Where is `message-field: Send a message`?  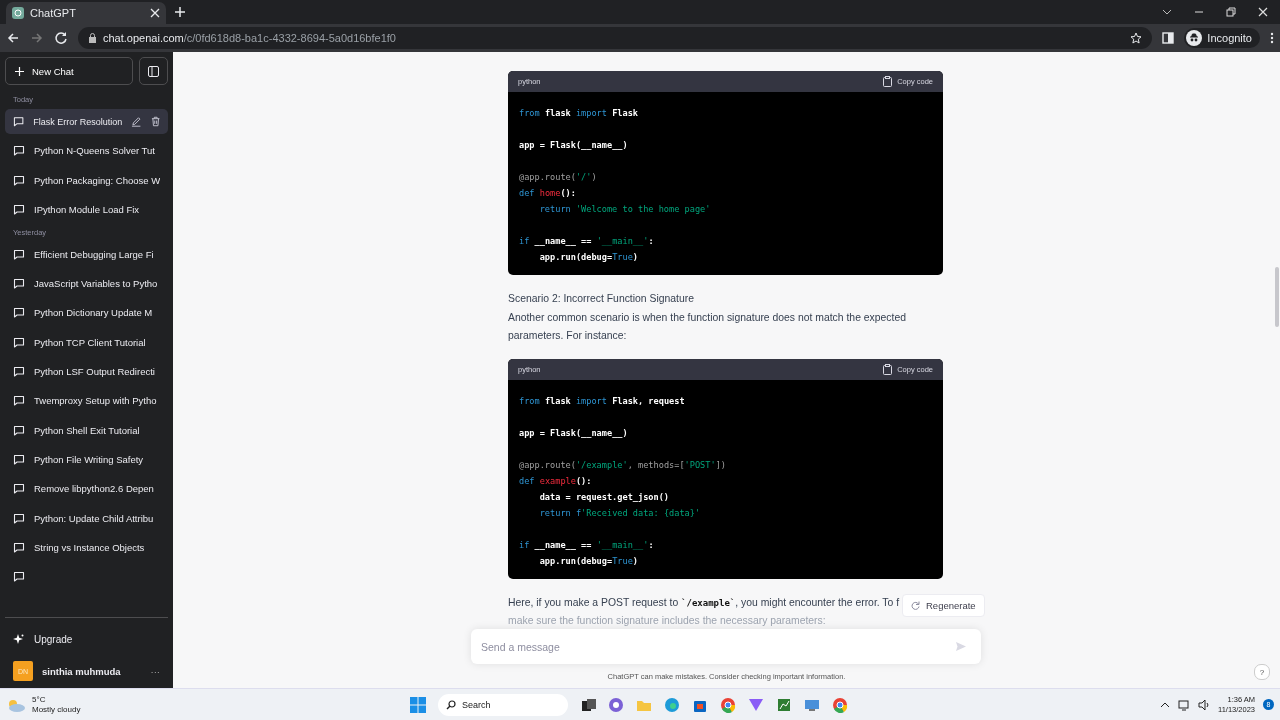
message-field: Send a message is located at coordinates (726, 646).